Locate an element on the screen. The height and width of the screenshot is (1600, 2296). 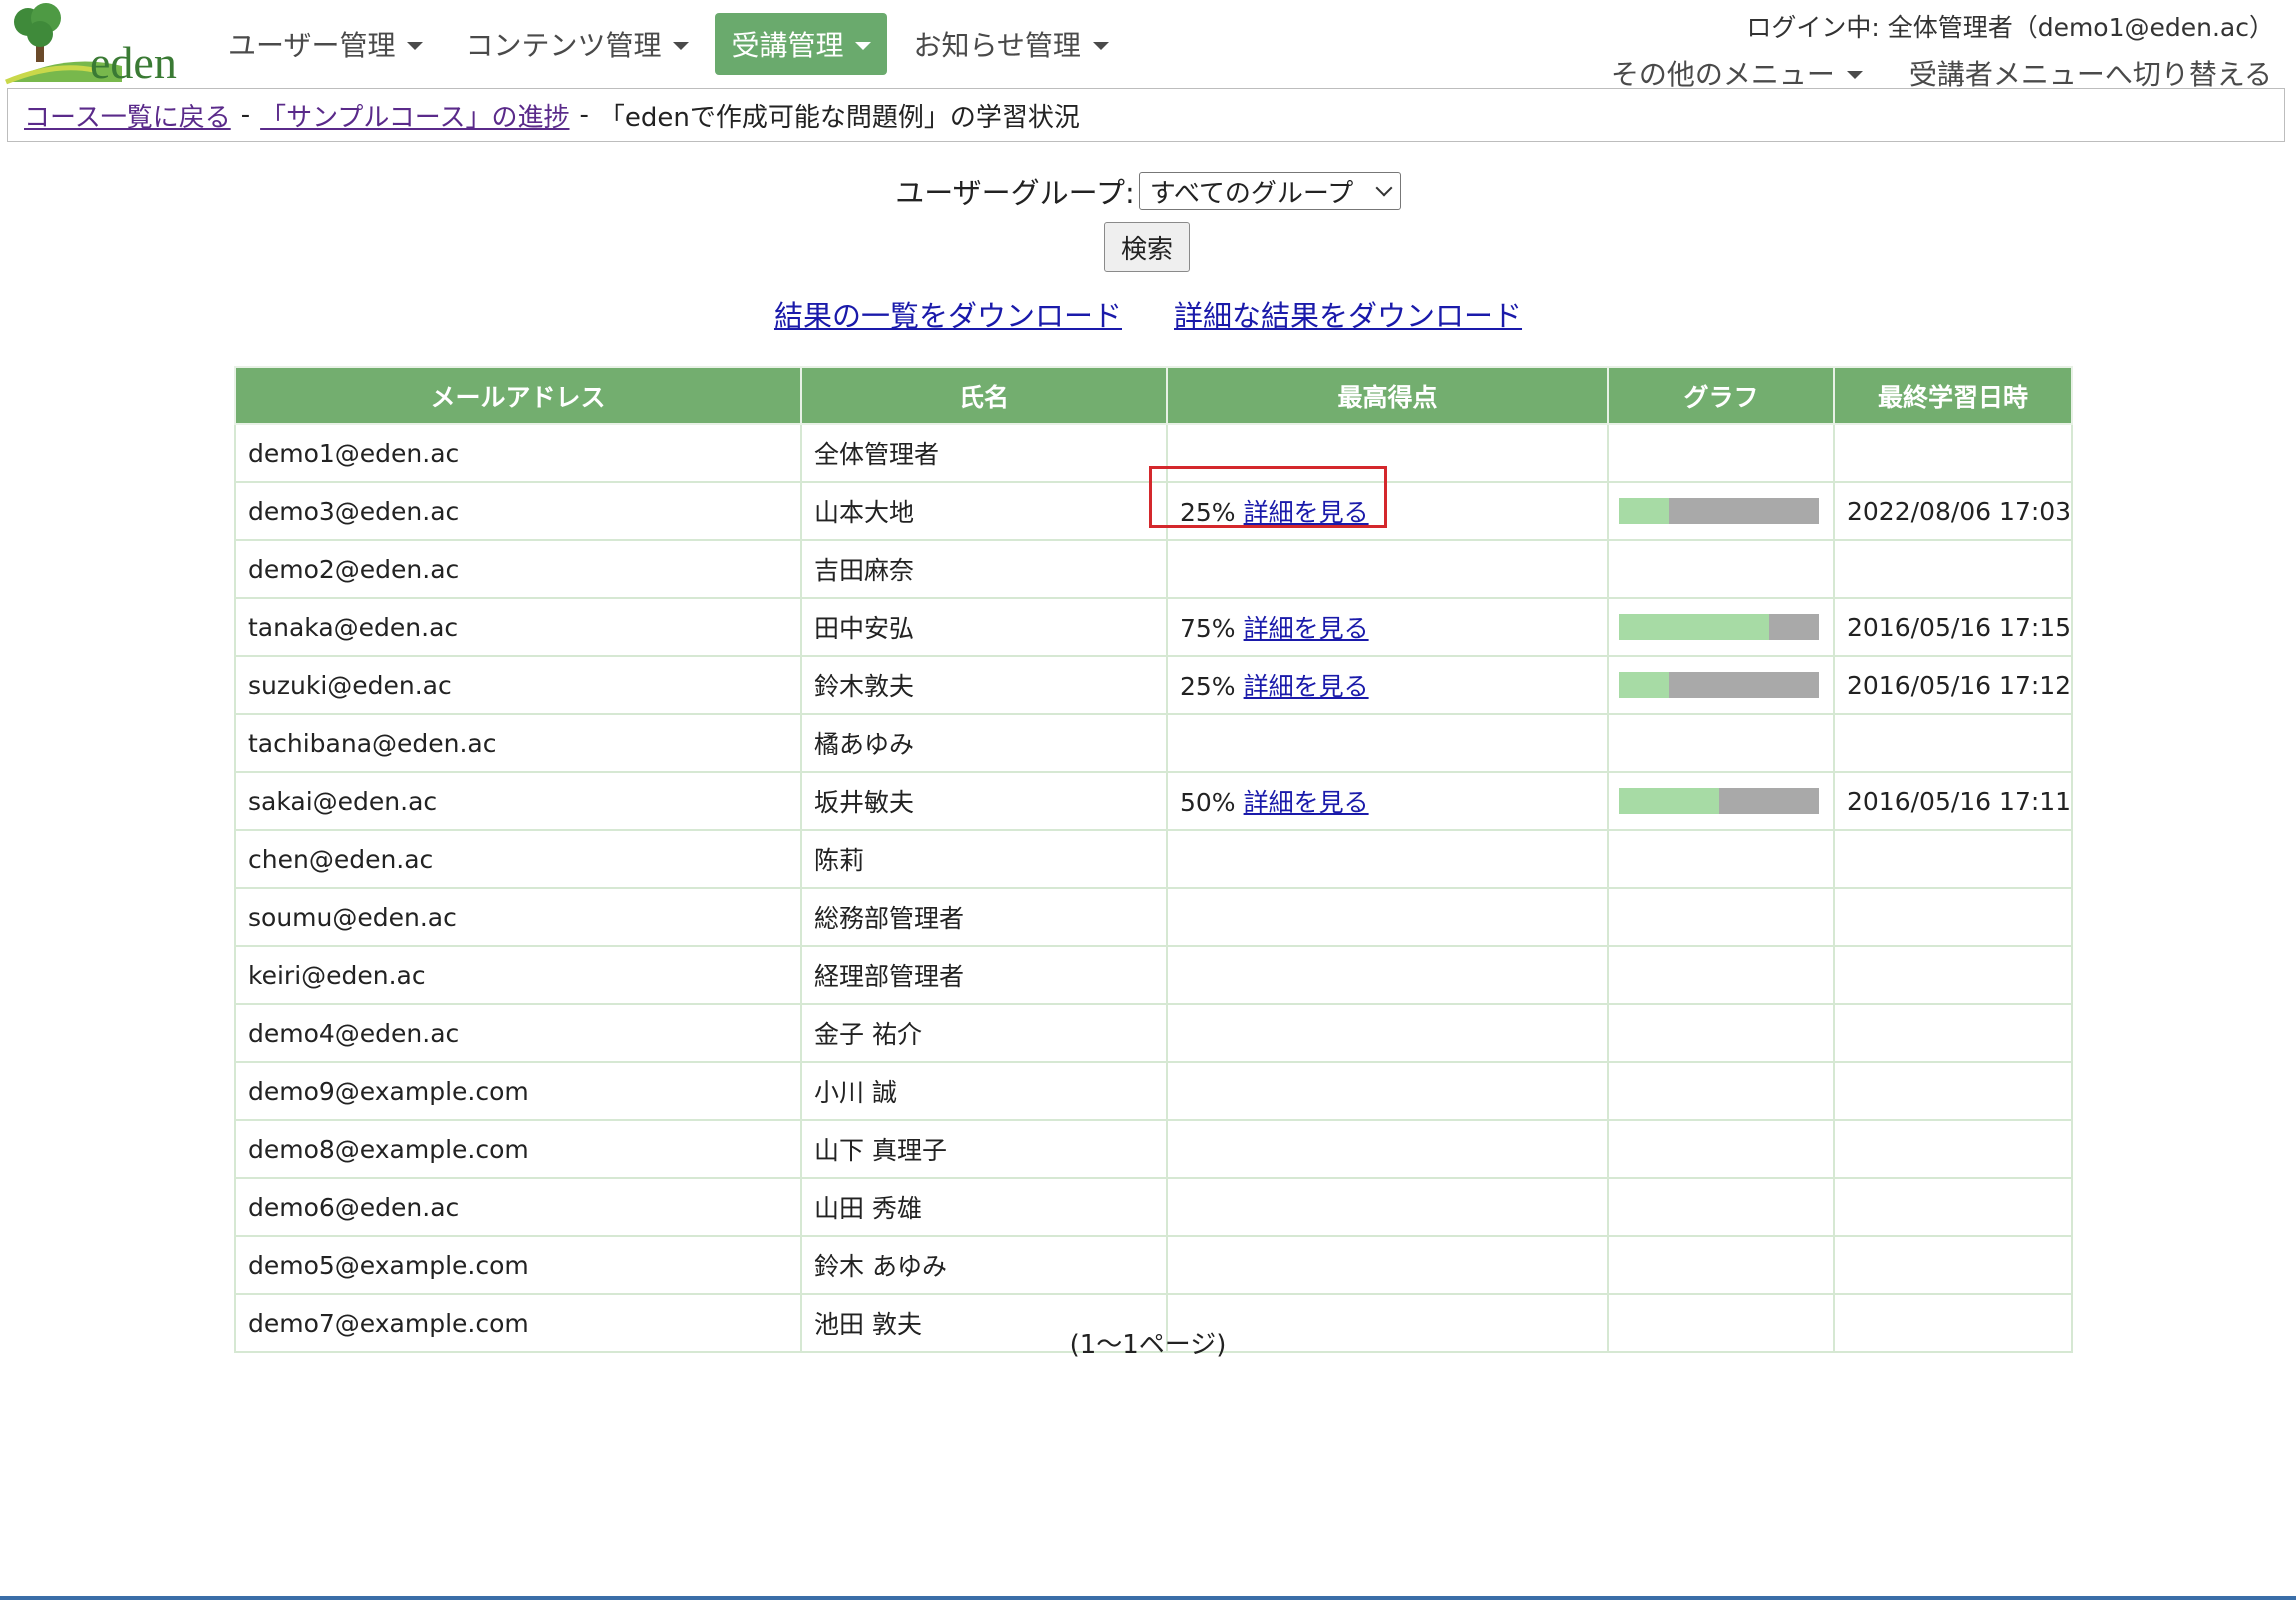
other-menu-label: その他のメニュー is located at coordinates (1722, 74).